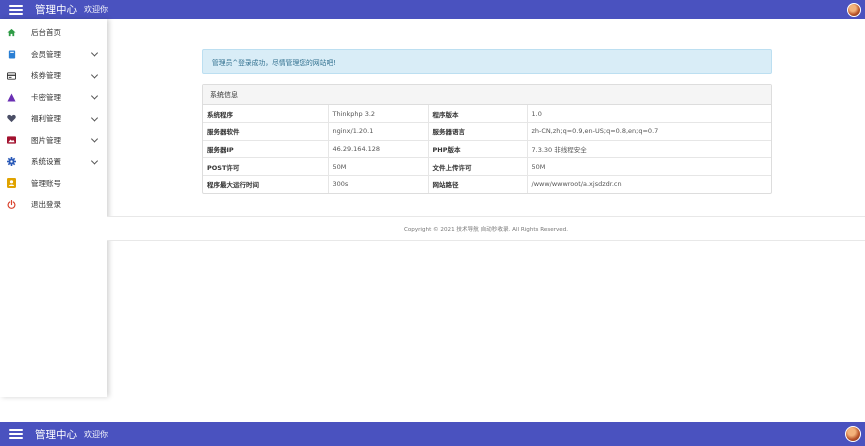 The image size is (865, 446). What do you see at coordinates (46, 76) in the screenshot?
I see `sidebar-item-label: 核券管理` at bounding box center [46, 76].